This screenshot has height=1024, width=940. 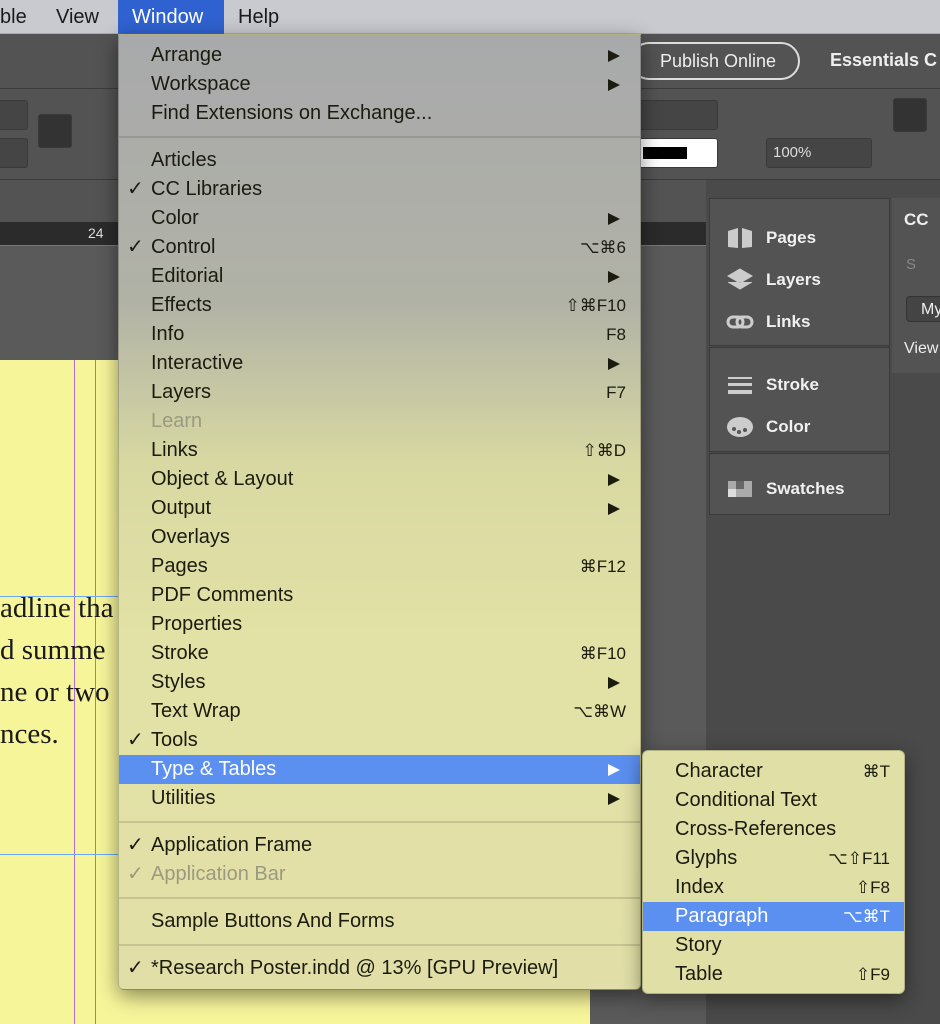 I want to click on menu-help: Help, so click(x=258, y=17).